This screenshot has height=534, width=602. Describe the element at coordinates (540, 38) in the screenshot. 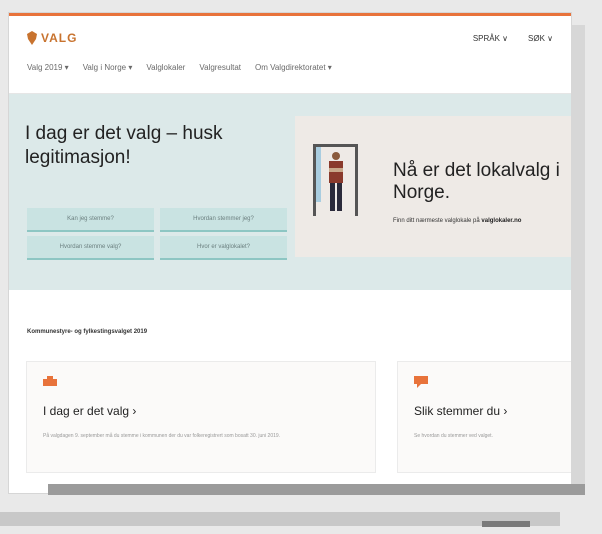

I see `search-menu: SØK ∨` at that location.